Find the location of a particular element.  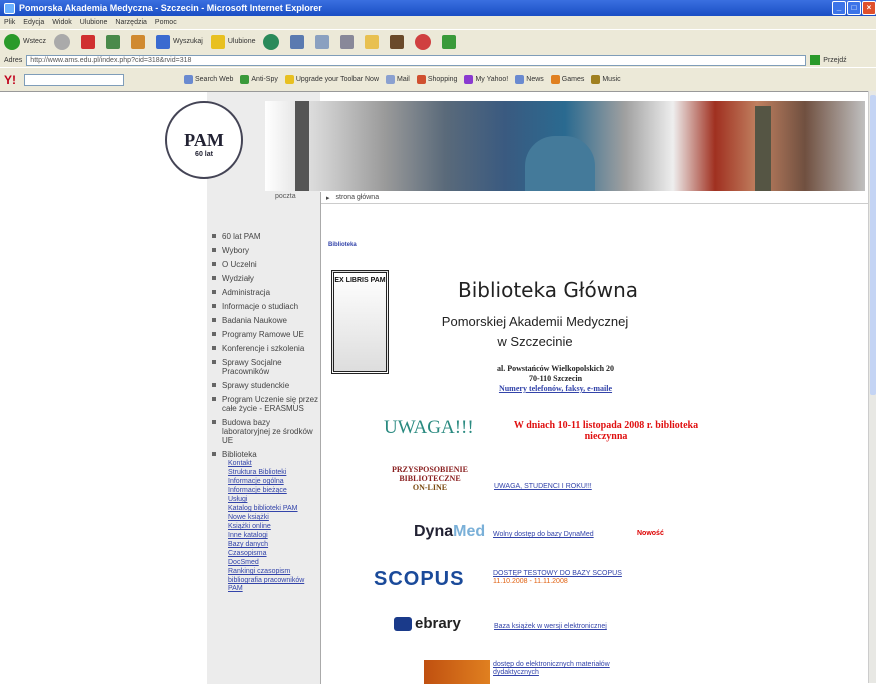

close-button: × is located at coordinates (869, 8).